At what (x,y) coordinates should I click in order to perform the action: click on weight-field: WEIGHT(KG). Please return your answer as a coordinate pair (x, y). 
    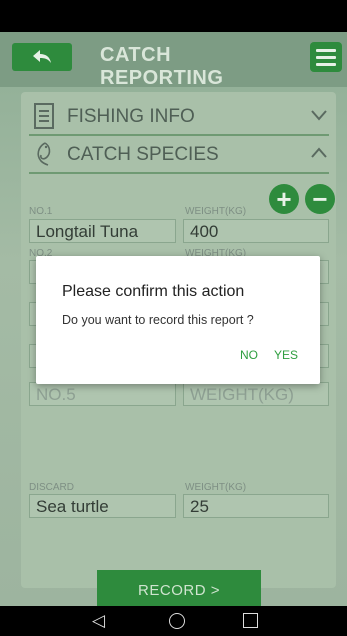
    Looking at the image, I should click on (256, 394).